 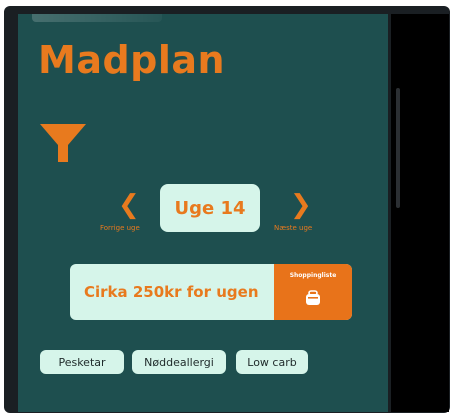 I want to click on budget-card: Cirka 250kr for ugen Shoppingliste, so click(x=211, y=292).